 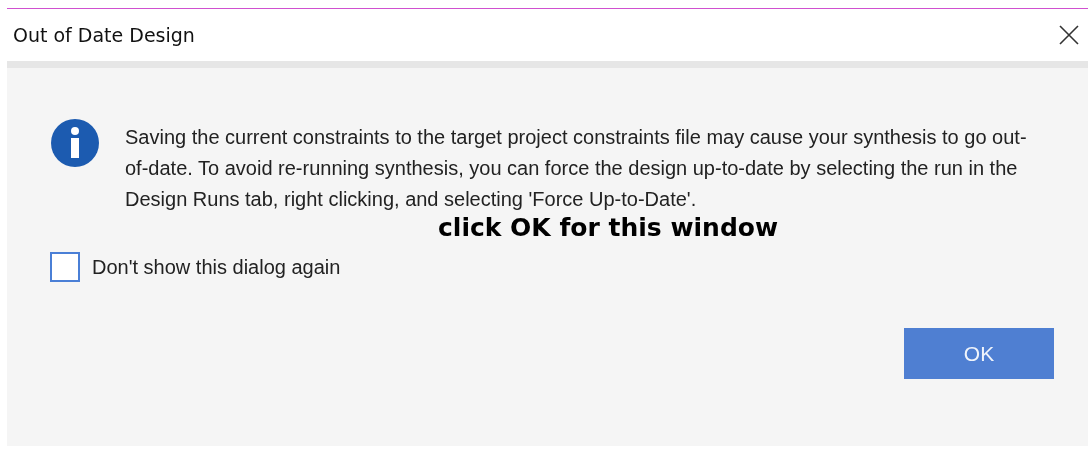 What do you see at coordinates (979, 353) in the screenshot?
I see `ok-button: OK` at bounding box center [979, 353].